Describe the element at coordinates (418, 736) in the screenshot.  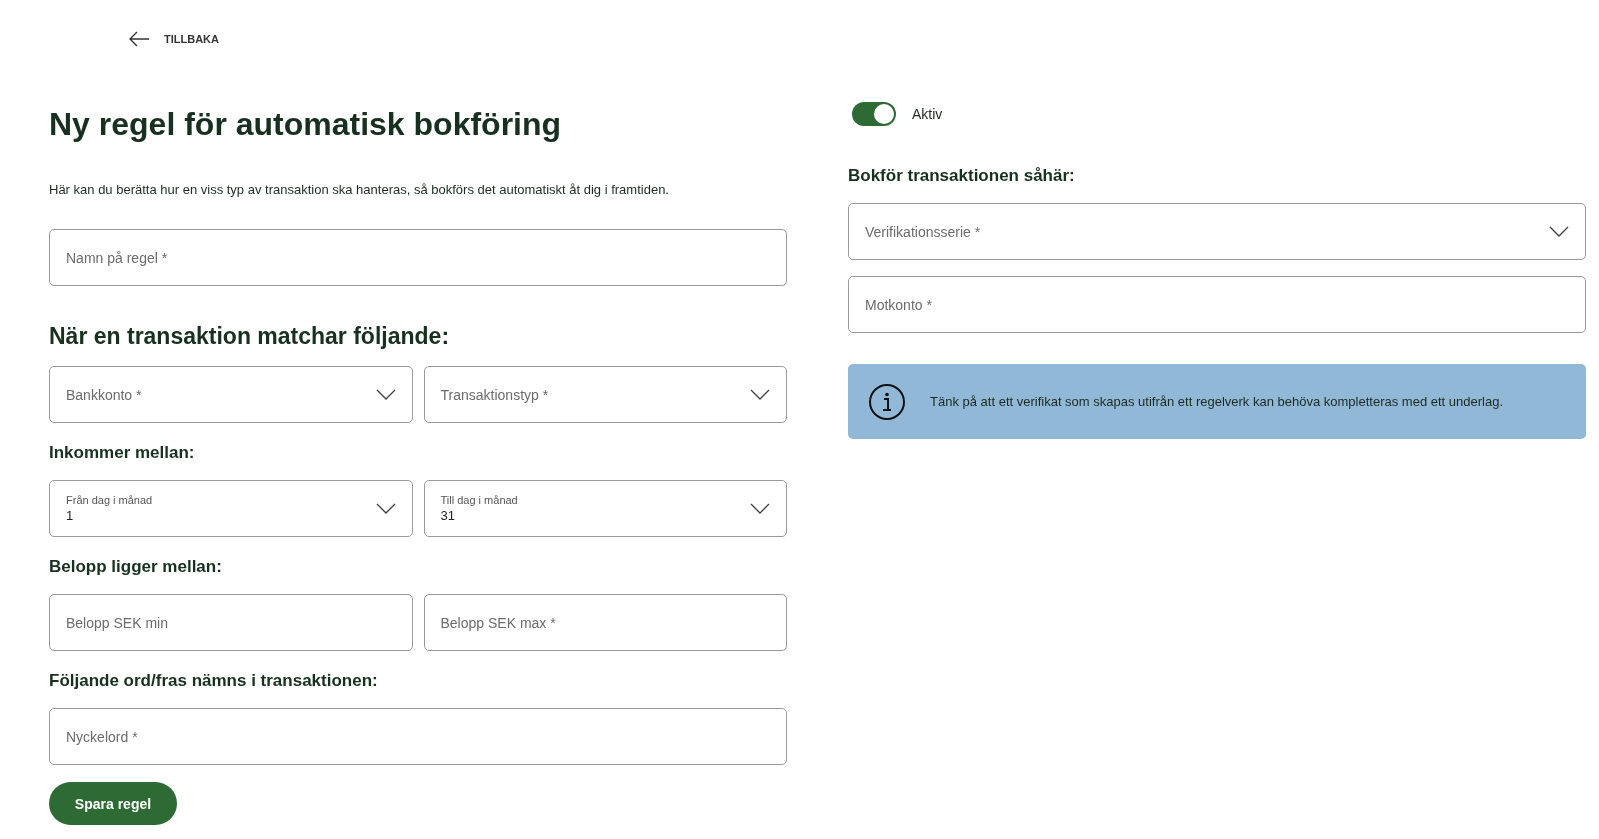
I see `input-field: Nyckelord *` at that location.